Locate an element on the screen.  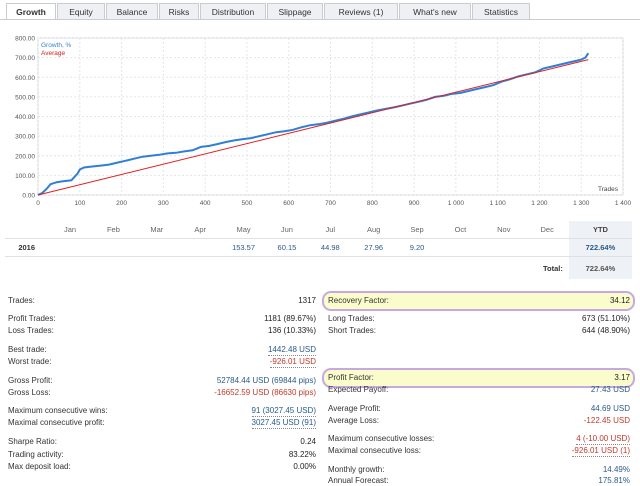
stat-value: -122.45 USD is located at coordinates (606, 420).